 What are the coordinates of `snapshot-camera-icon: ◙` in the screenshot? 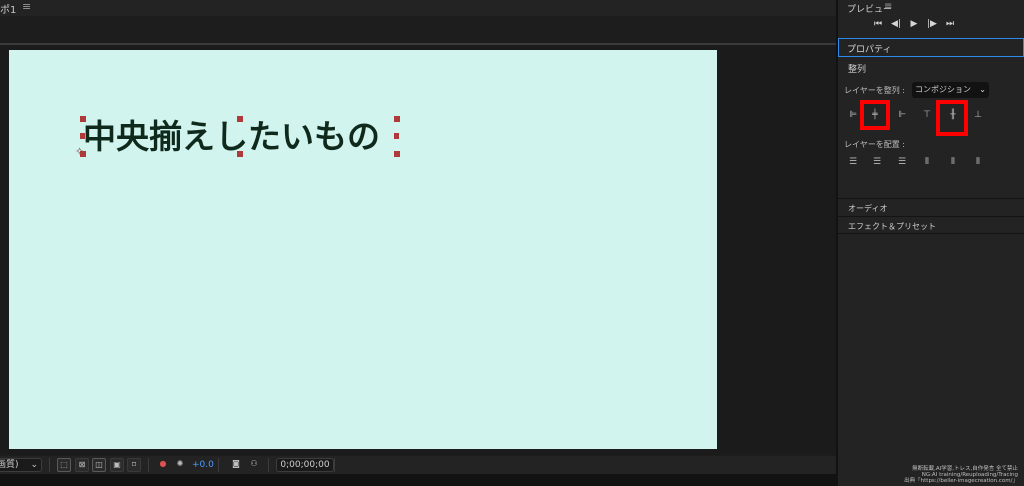 It's located at (236, 465).